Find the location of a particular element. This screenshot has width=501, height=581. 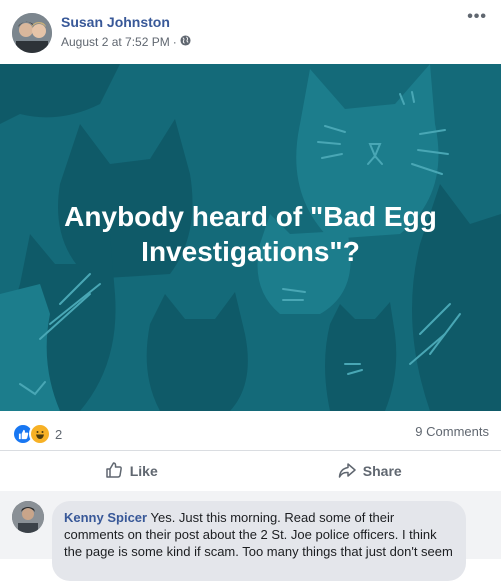

post-author-name: Susan Johnston is located at coordinates (115, 22).